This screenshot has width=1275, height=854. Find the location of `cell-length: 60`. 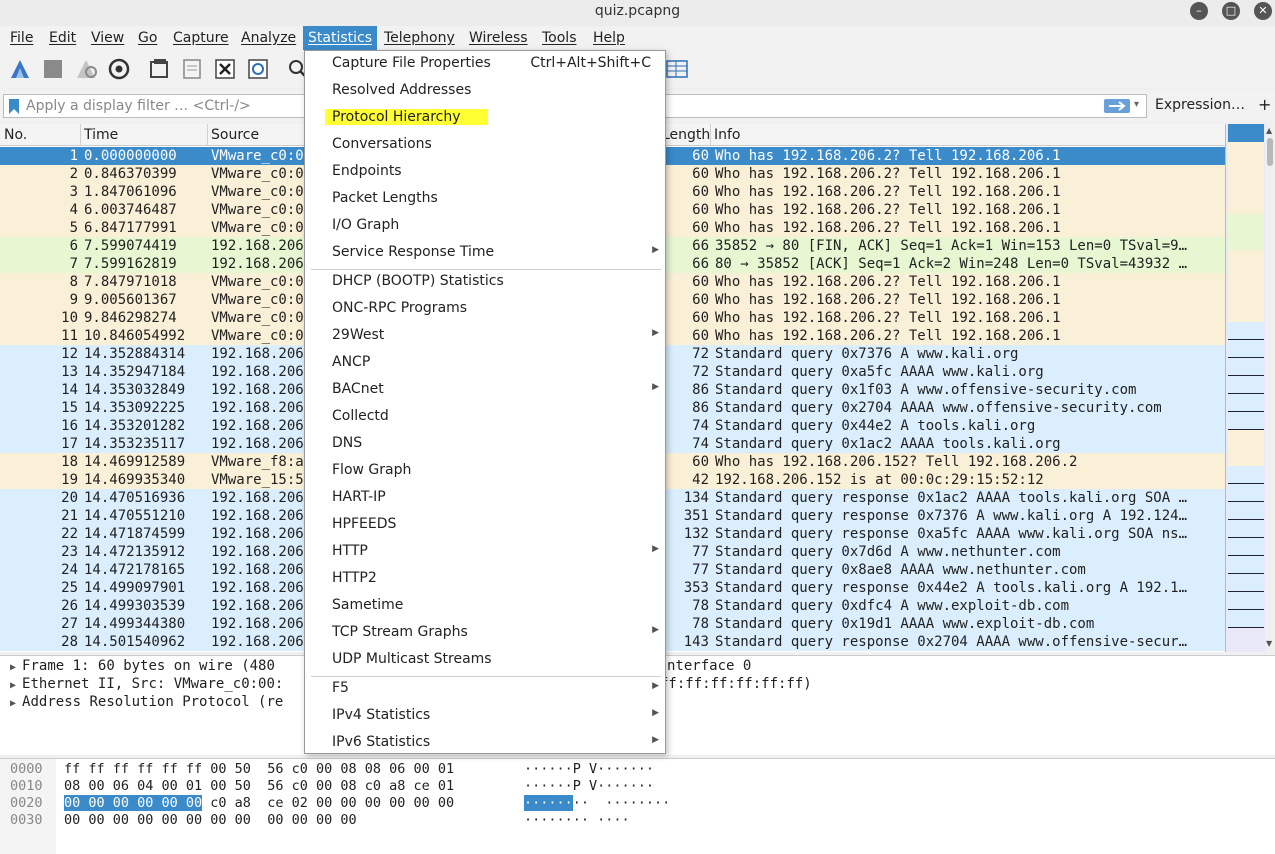

cell-length: 60 is located at coordinates (700, 462).